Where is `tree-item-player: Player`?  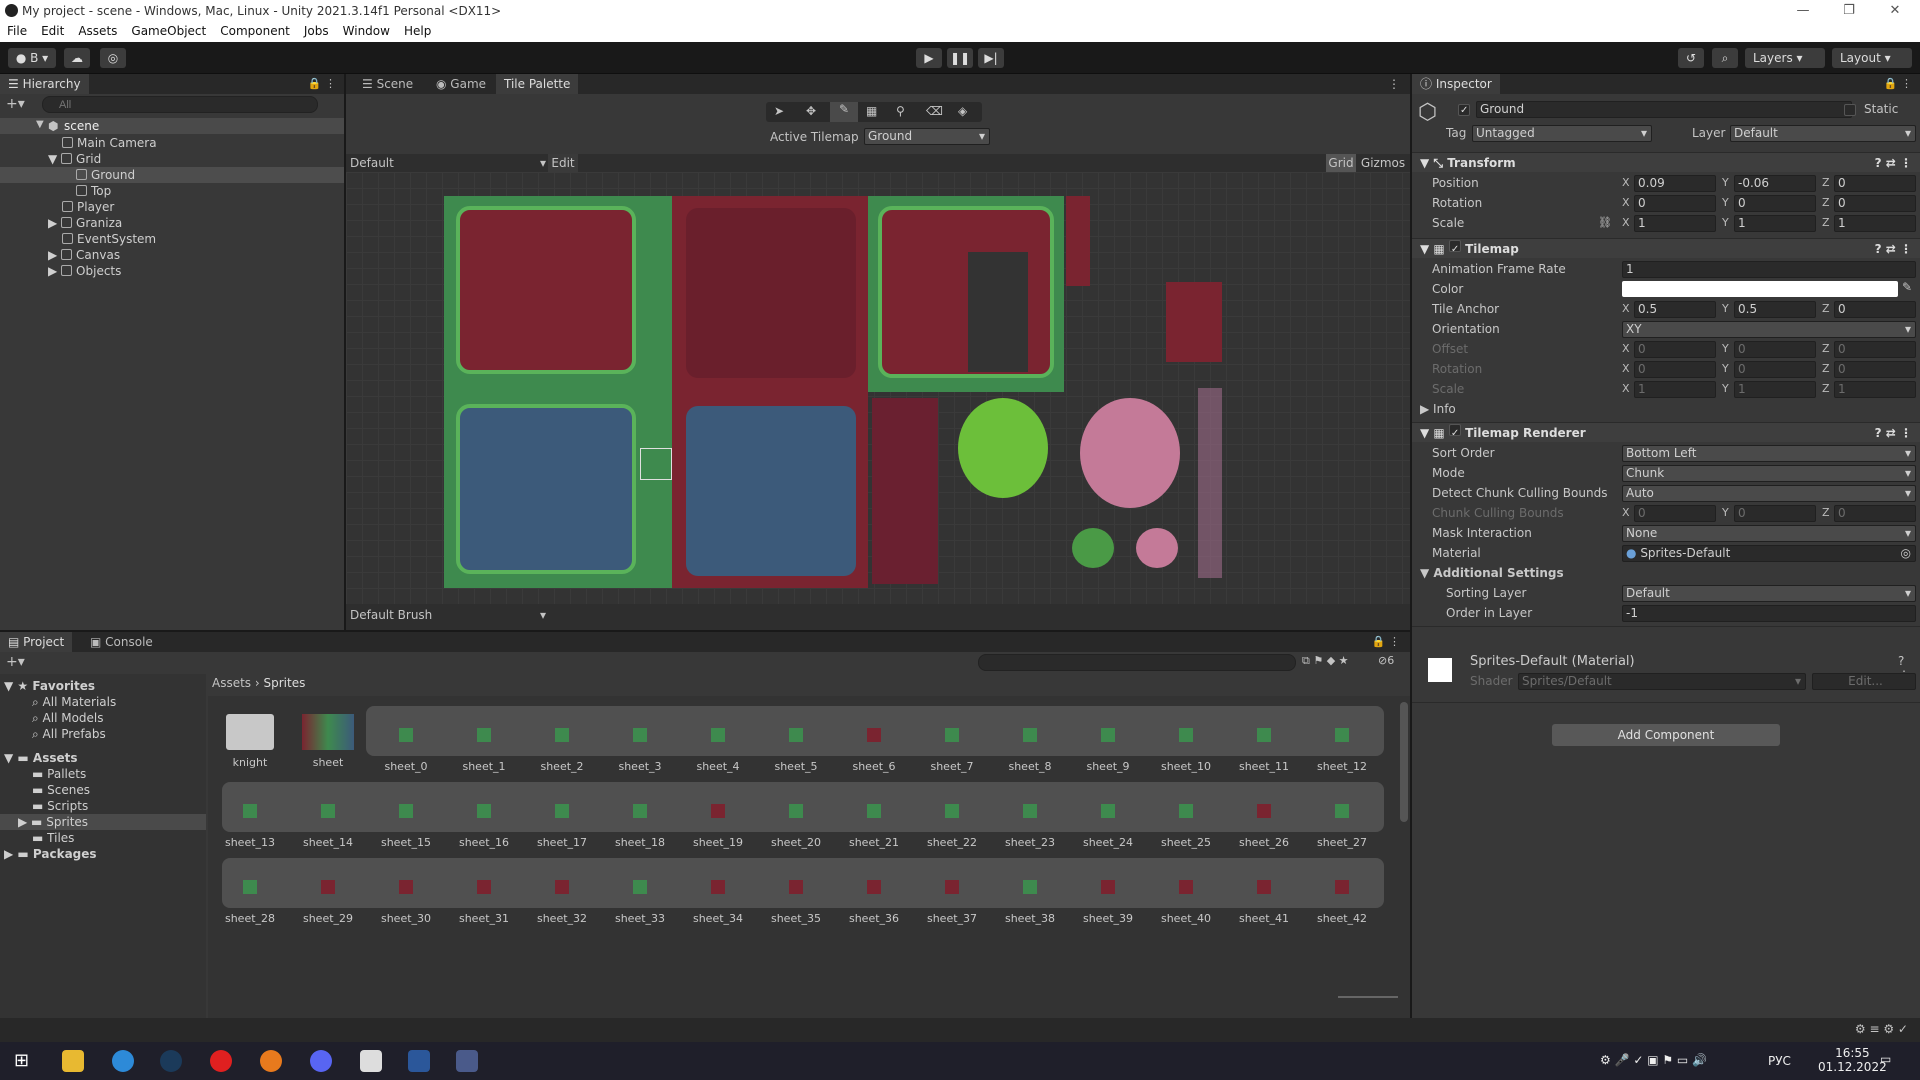
tree-item-player: Player is located at coordinates (88, 207).